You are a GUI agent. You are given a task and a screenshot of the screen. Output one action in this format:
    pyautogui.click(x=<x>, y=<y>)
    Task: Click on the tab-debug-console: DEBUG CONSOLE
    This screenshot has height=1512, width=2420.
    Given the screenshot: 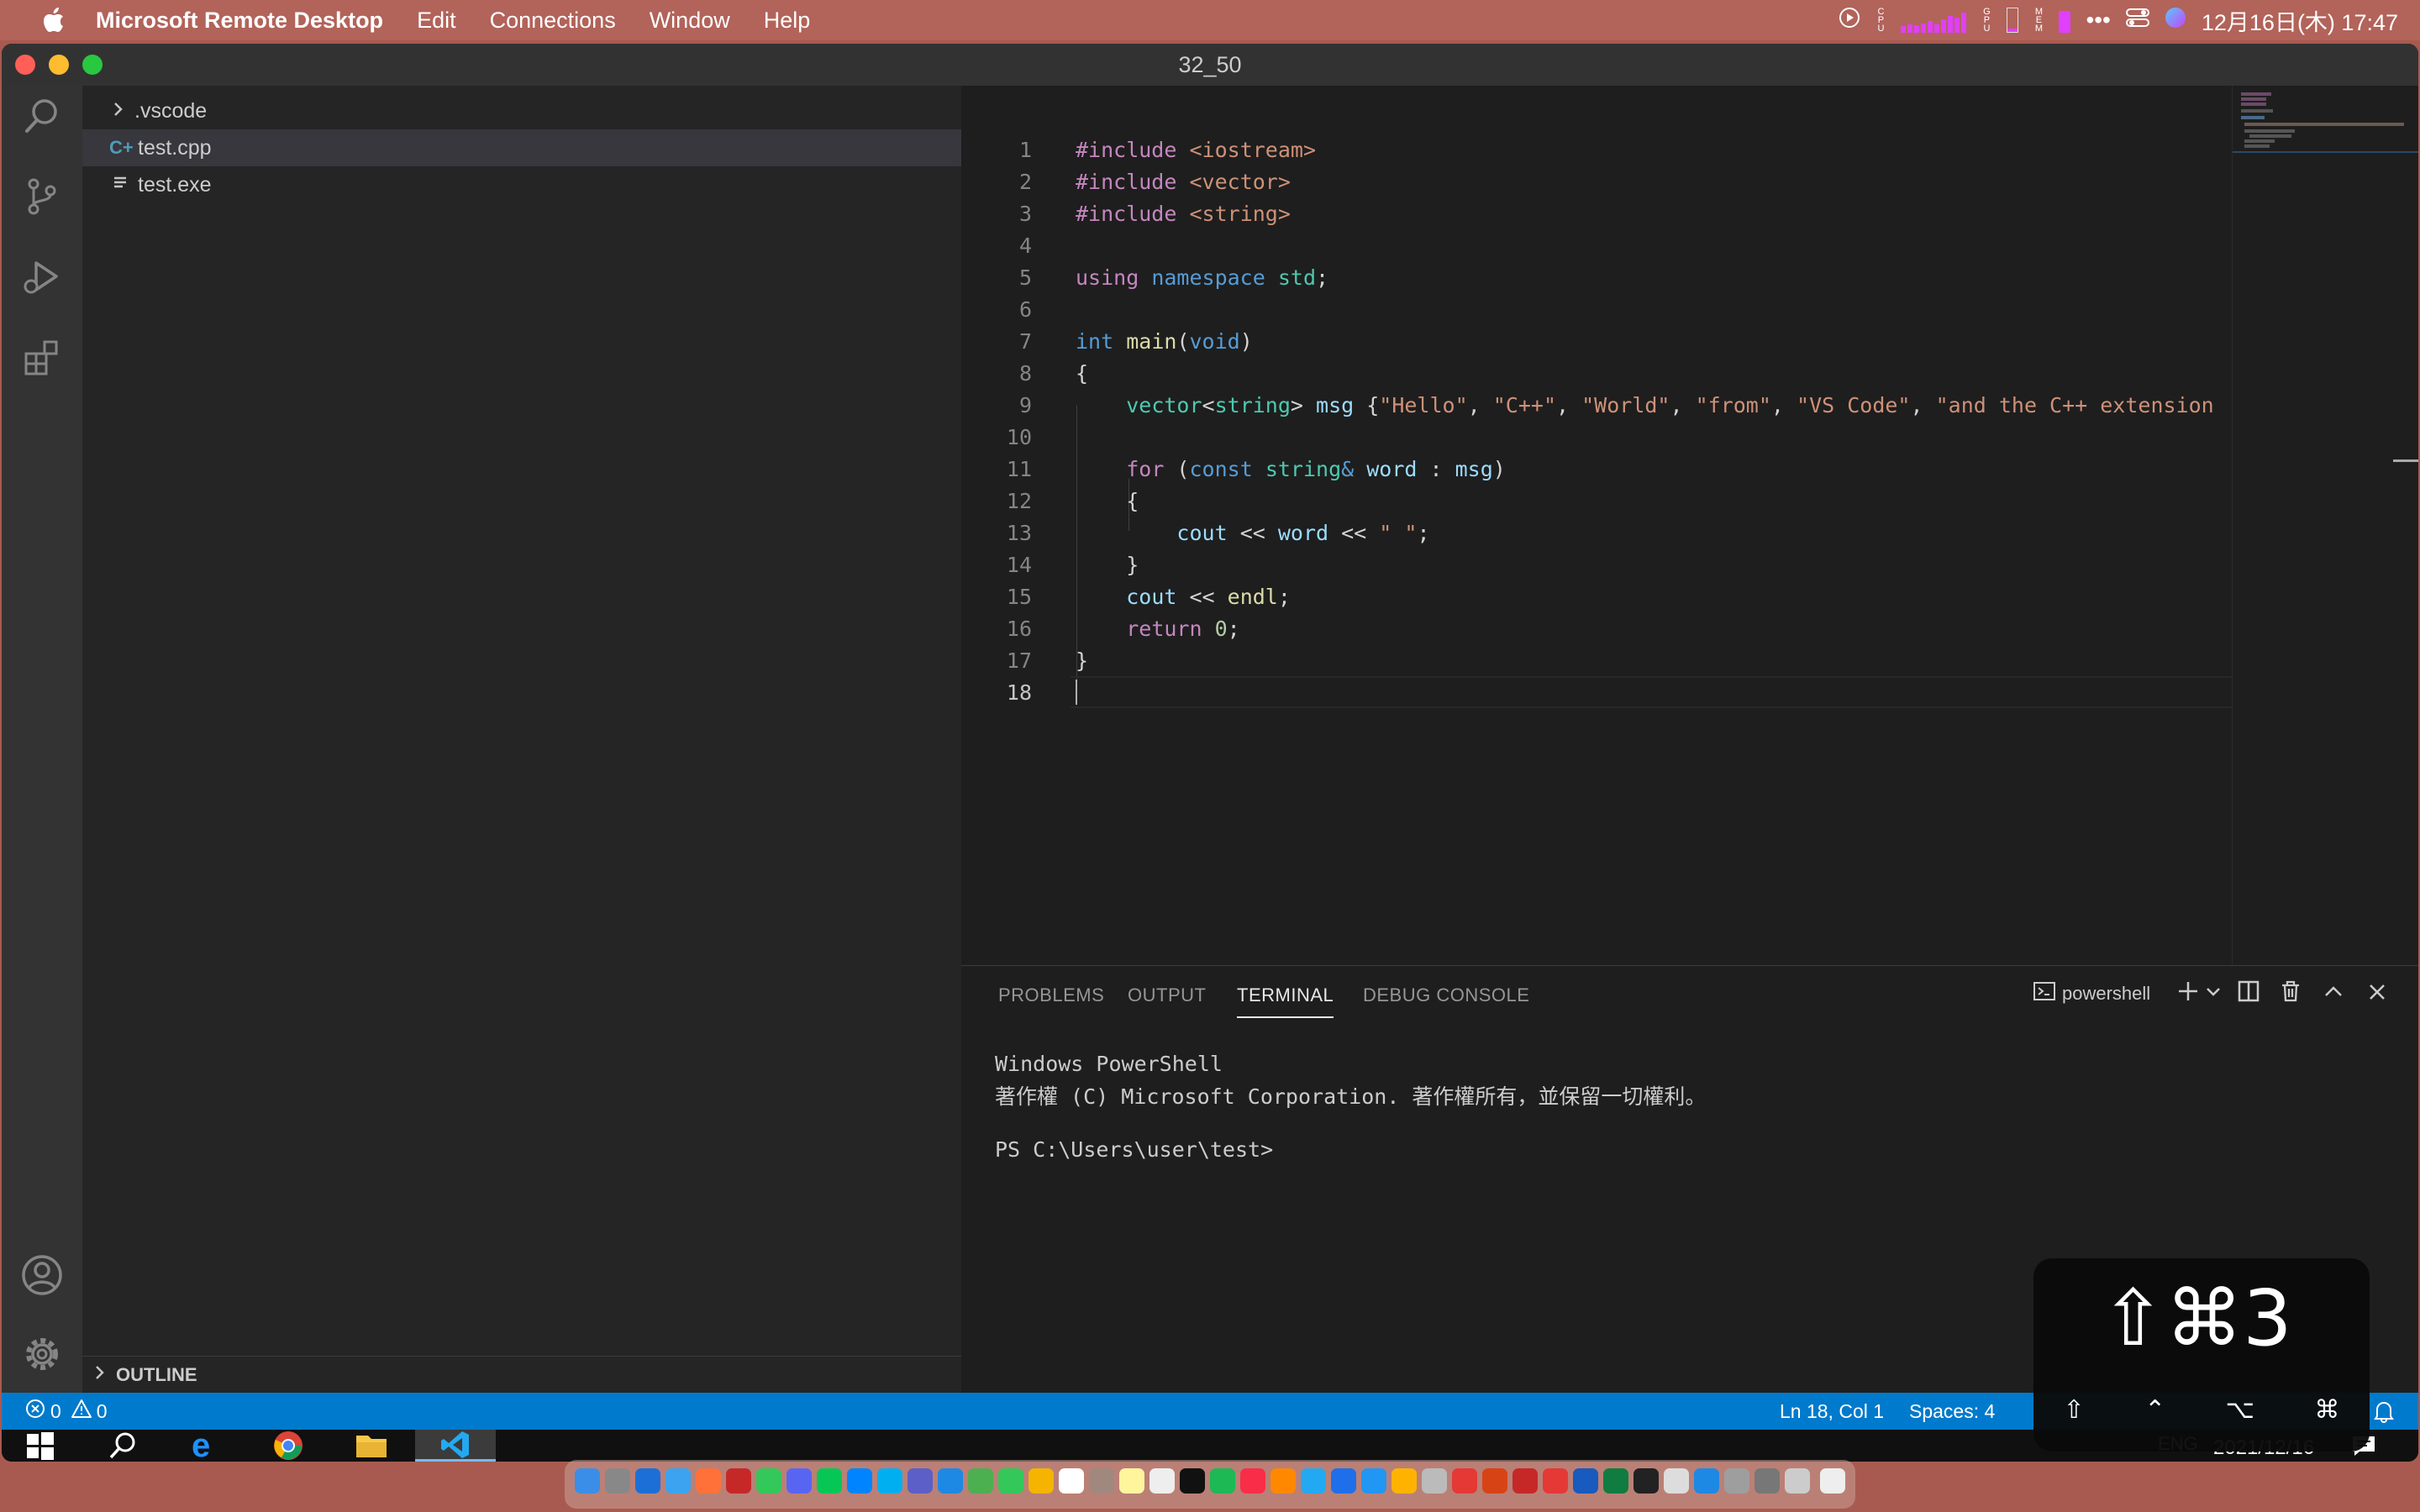 What is the action you would take?
    pyautogui.click(x=1446, y=995)
    